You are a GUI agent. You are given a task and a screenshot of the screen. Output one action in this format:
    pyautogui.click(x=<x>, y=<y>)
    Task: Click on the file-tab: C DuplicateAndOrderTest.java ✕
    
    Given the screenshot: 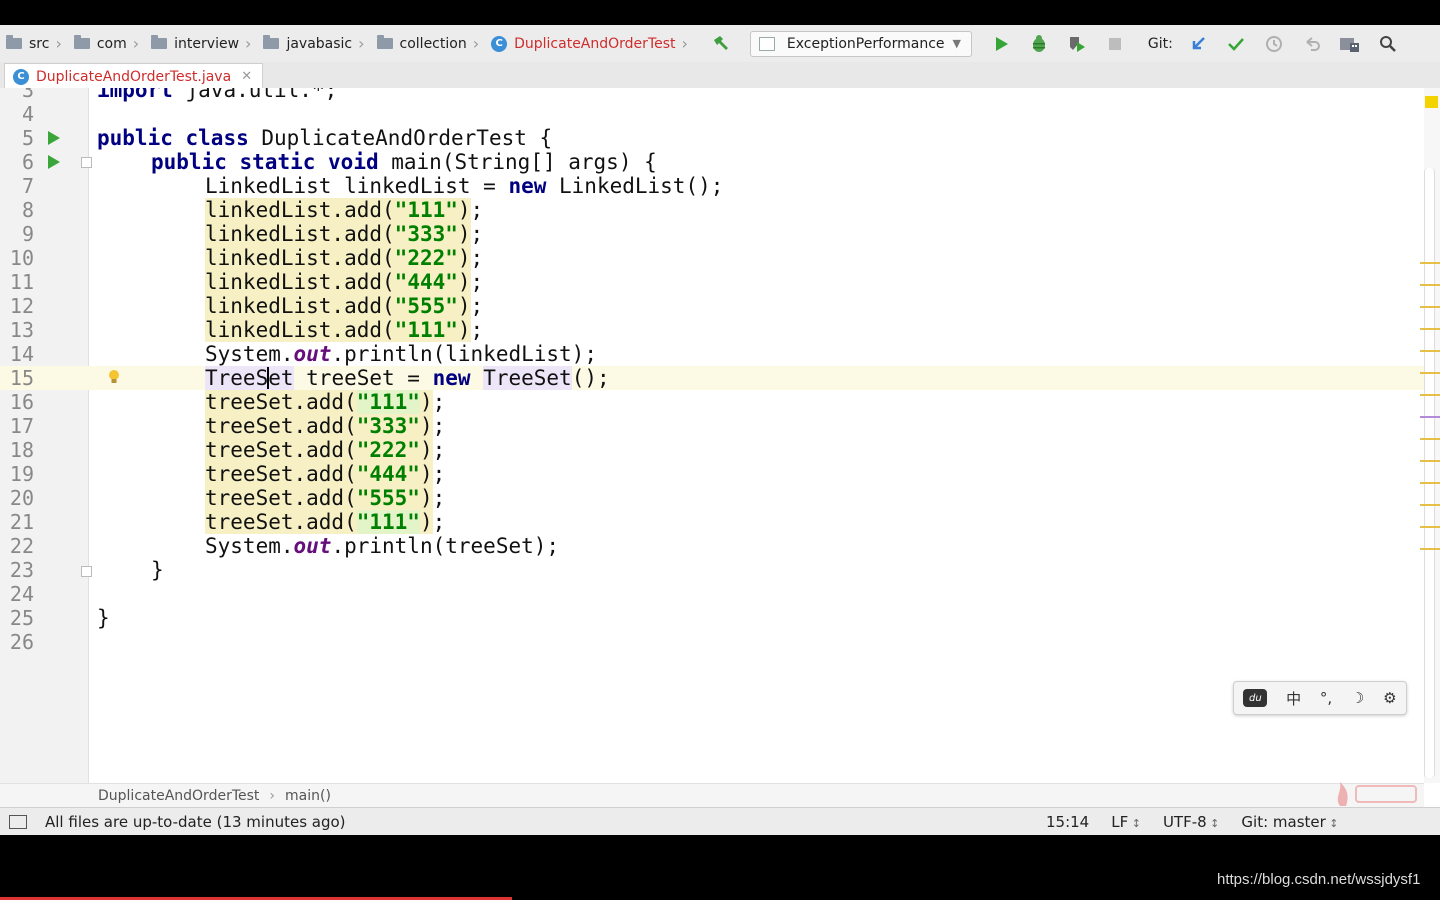 What is the action you would take?
    pyautogui.click(x=134, y=76)
    